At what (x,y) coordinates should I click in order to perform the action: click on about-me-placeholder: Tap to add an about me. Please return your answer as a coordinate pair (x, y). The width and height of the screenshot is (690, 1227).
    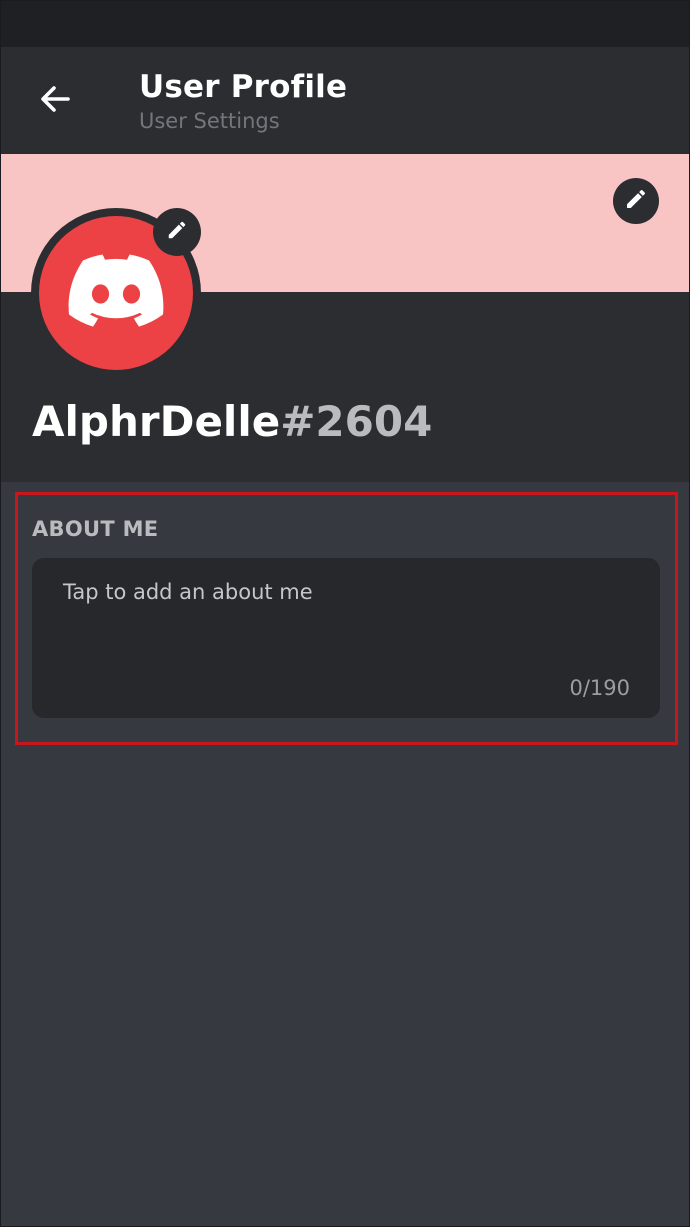
    Looking at the image, I should click on (188, 592).